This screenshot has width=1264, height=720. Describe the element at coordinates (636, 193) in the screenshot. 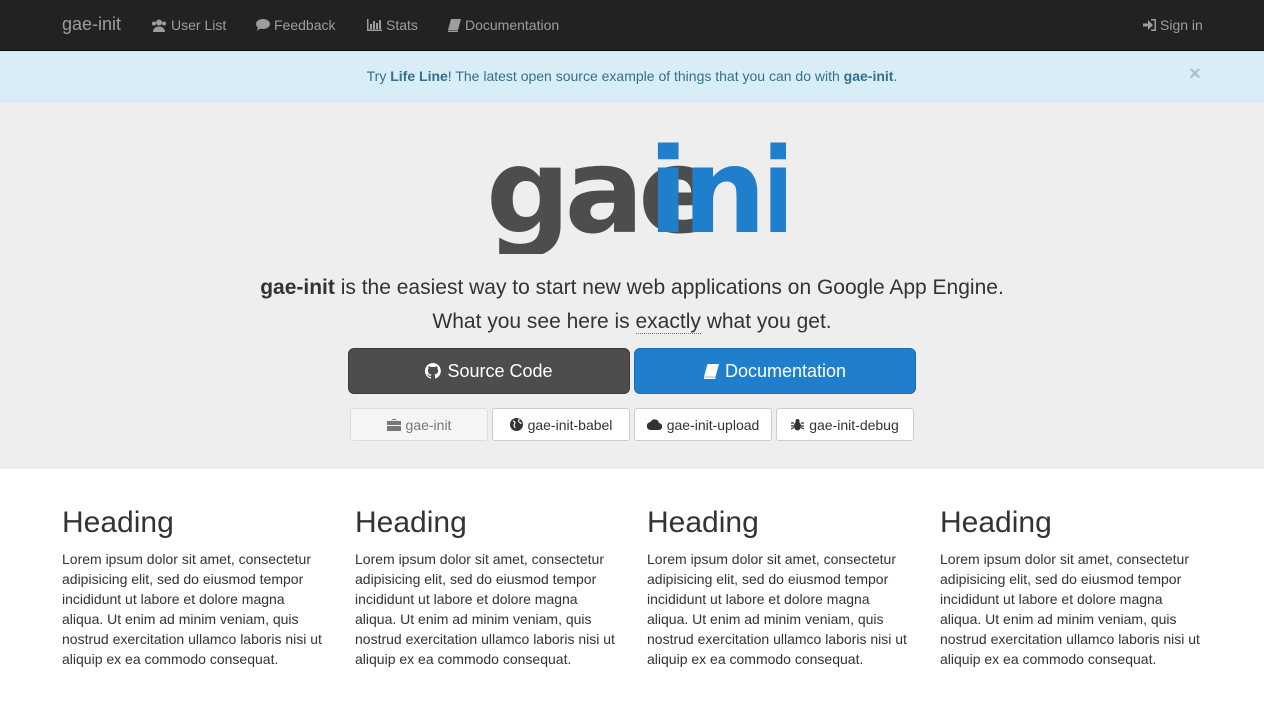

I see `gae-init-logo: gae init` at that location.